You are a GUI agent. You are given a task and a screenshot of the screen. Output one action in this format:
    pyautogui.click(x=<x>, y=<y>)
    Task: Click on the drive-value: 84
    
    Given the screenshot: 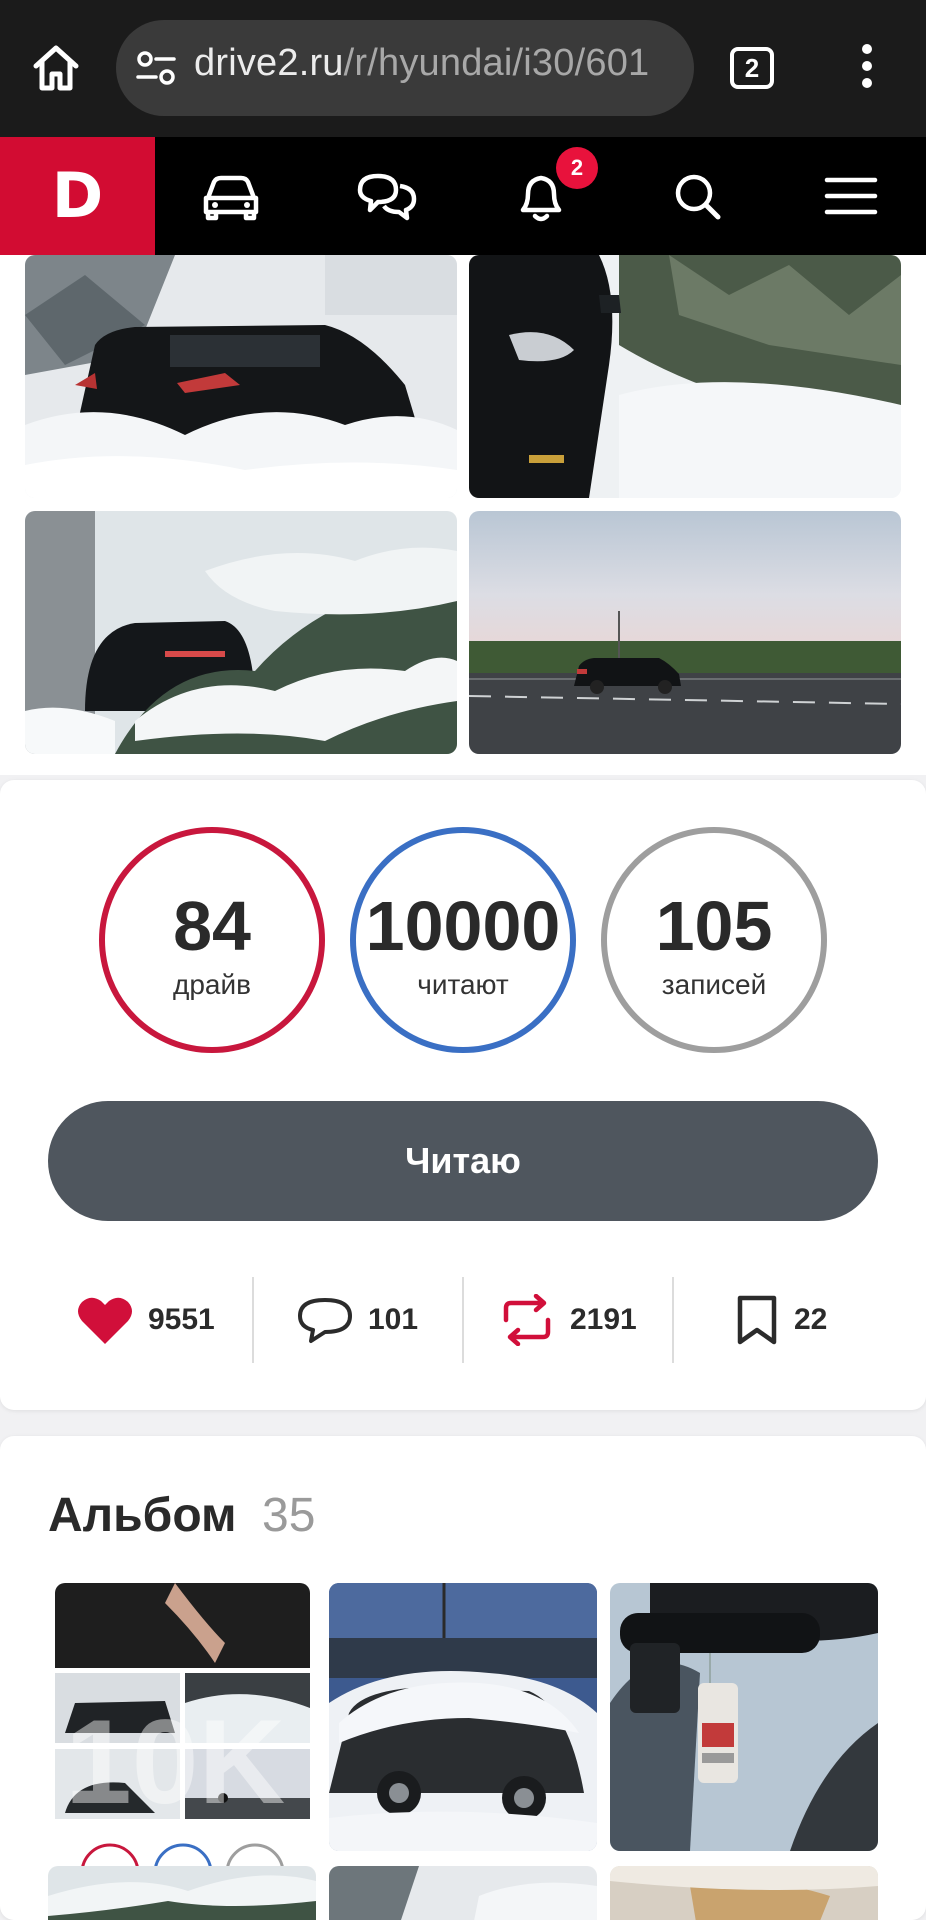 What is the action you would take?
    pyautogui.click(x=212, y=926)
    